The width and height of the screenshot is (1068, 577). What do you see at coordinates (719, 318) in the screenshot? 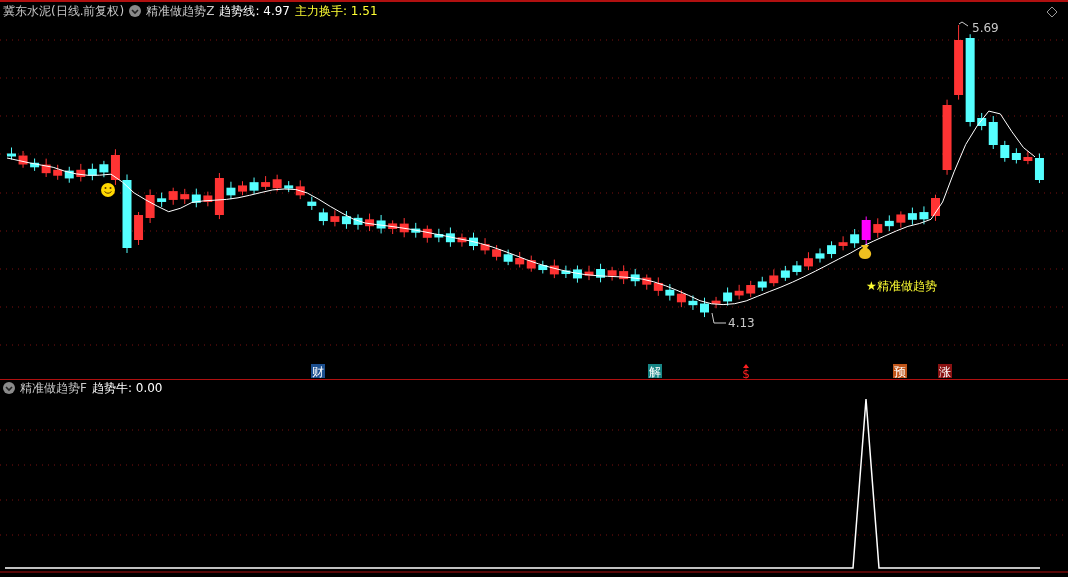
I see `low-leader-line` at bounding box center [719, 318].